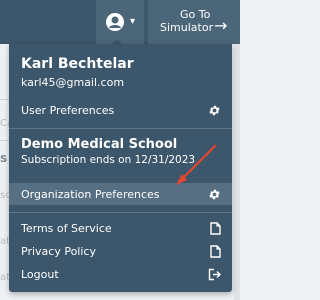  Describe the element at coordinates (120, 251) in the screenshot. I see `menu-item-privacy-policy: Privacy Policy` at that location.